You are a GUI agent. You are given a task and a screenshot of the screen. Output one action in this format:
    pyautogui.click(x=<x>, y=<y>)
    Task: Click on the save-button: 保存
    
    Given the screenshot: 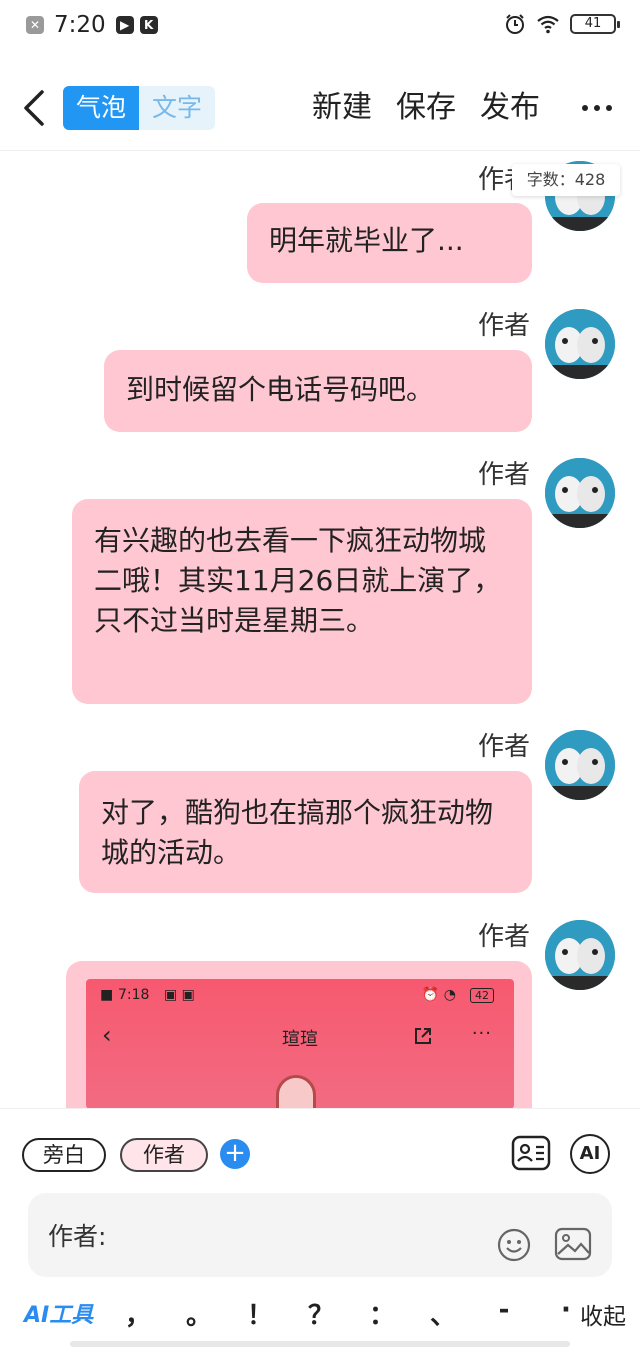 What is the action you would take?
    pyautogui.click(x=426, y=108)
    